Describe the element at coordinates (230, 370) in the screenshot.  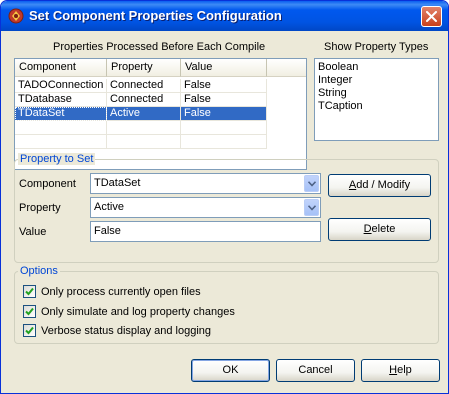
I see `ok-button: OK` at that location.